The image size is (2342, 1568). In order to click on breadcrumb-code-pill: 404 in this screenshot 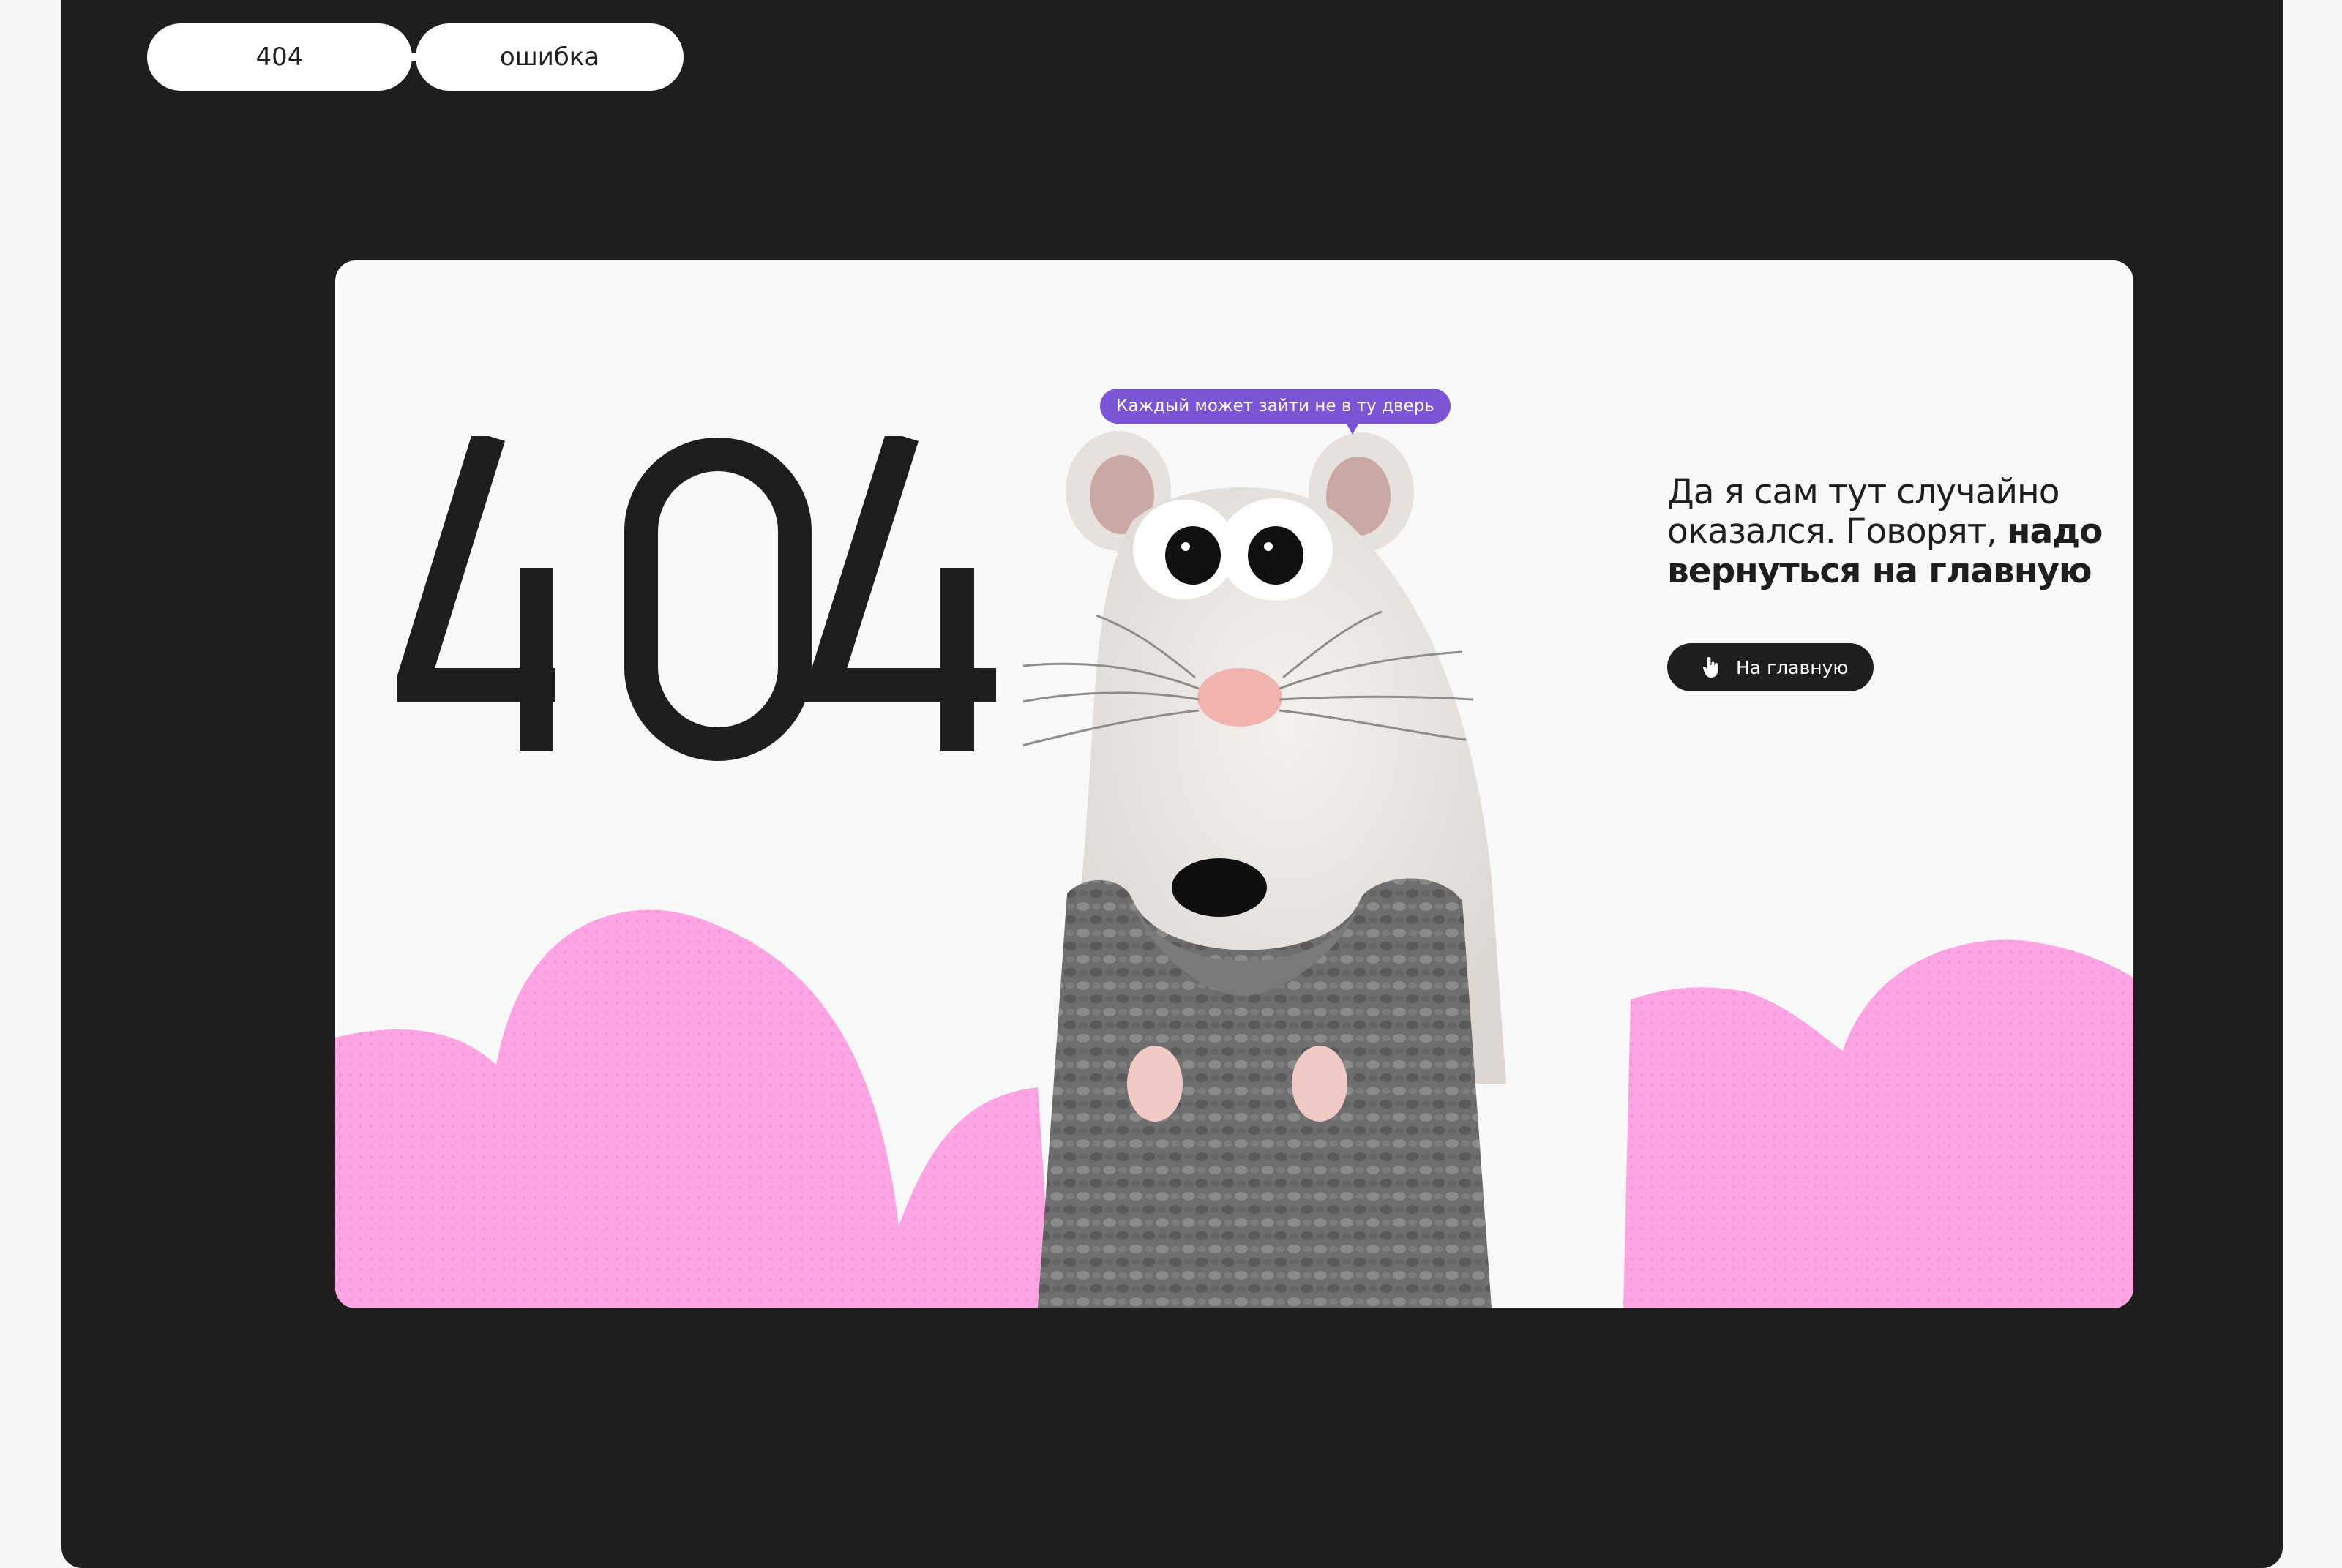, I will do `click(280, 57)`.